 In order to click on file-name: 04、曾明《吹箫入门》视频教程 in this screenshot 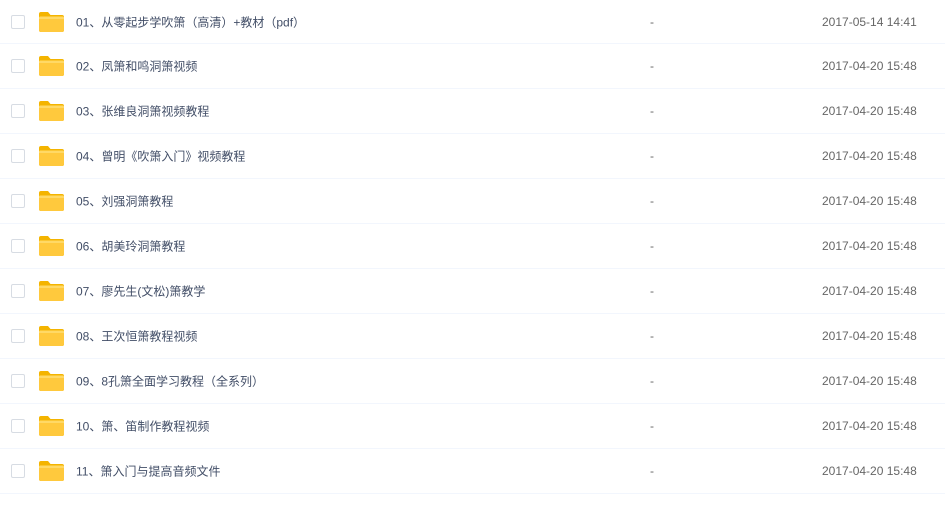, I will do `click(160, 156)`.